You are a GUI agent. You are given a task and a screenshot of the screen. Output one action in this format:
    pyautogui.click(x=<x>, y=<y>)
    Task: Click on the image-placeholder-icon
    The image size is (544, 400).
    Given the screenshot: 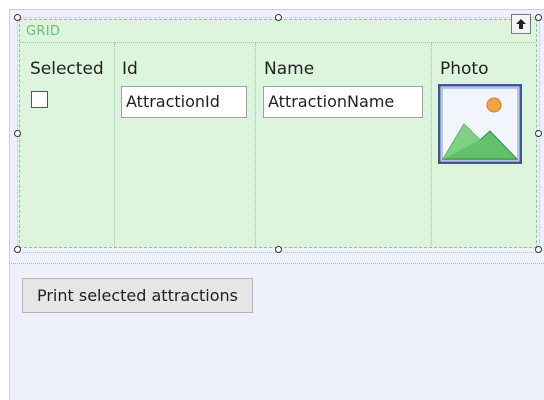 What is the action you would take?
    pyautogui.click(x=480, y=124)
    